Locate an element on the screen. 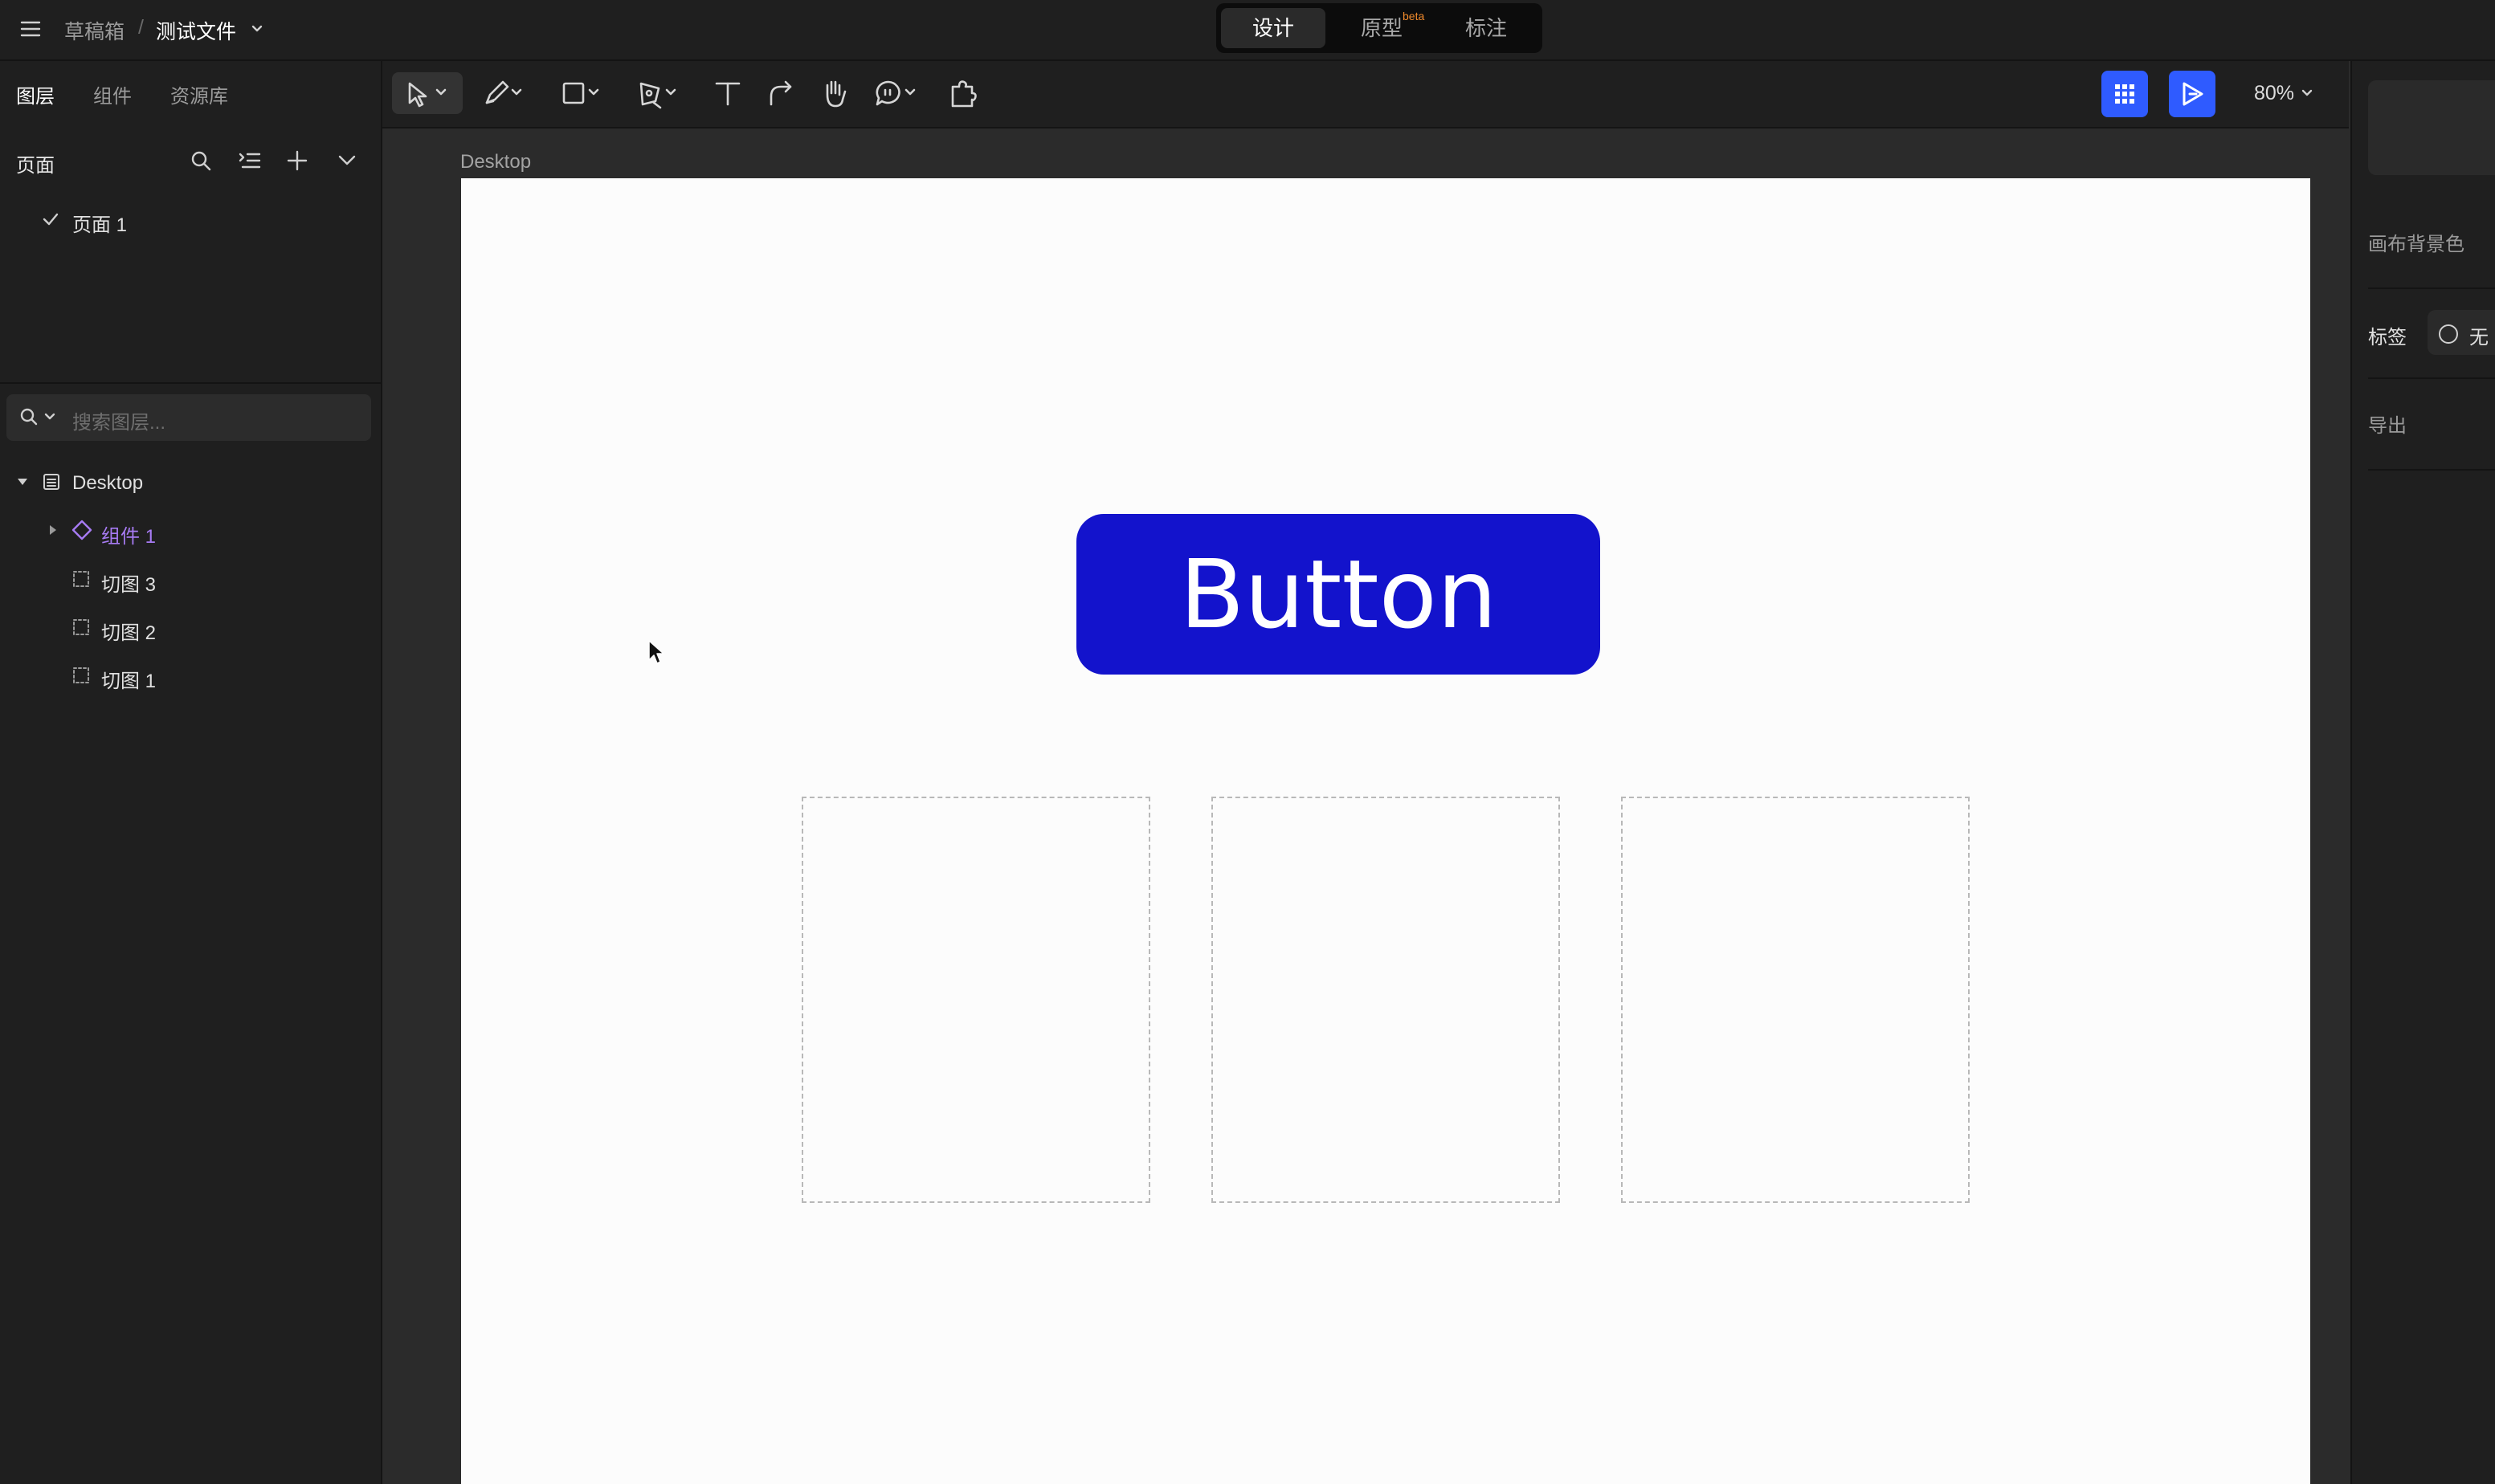 Image resolution: width=2495 pixels, height=1484 pixels. tab-prototype-label: 原型 is located at coordinates (1381, 28).